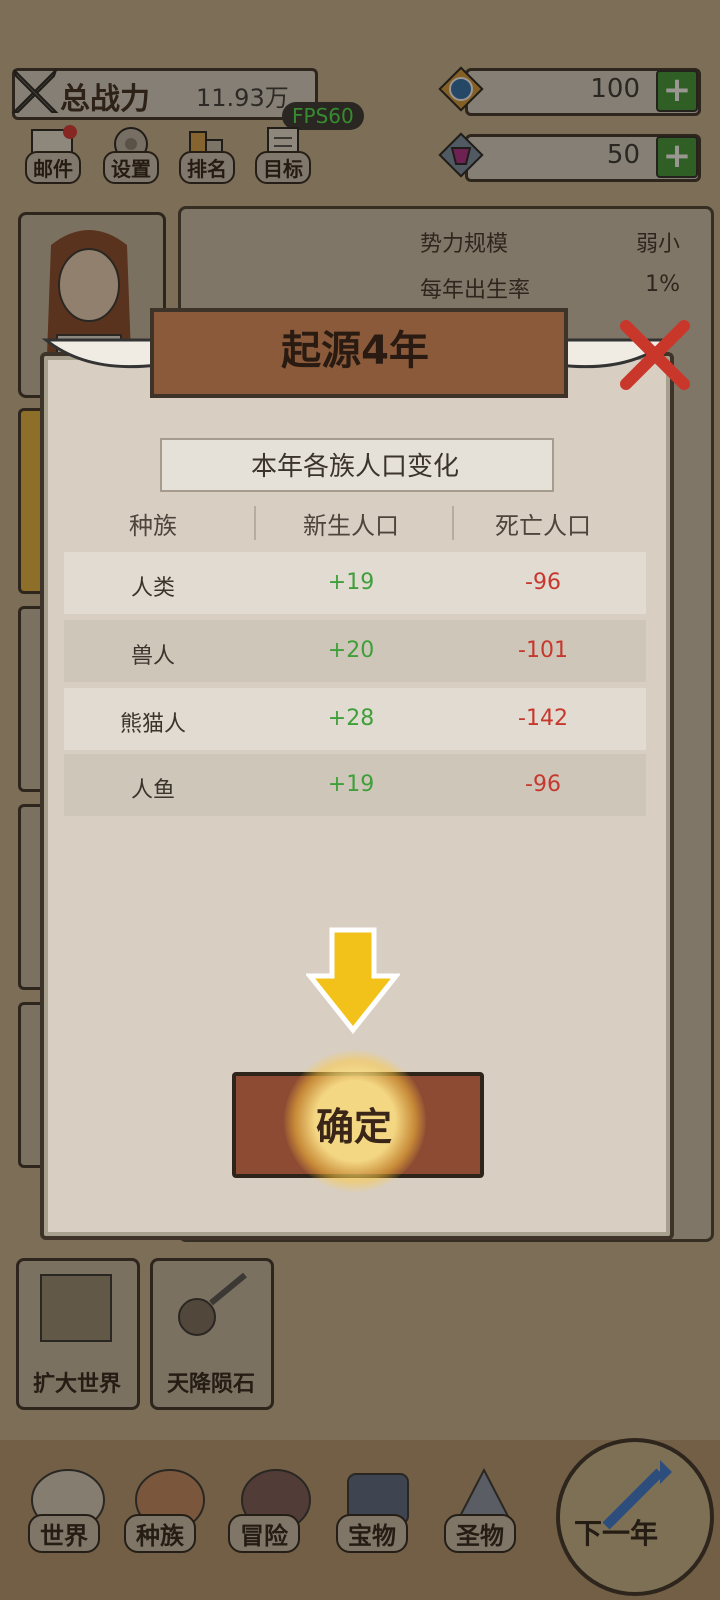 The image size is (720, 1600). I want to click on dead-cell: -101, so click(543, 650).